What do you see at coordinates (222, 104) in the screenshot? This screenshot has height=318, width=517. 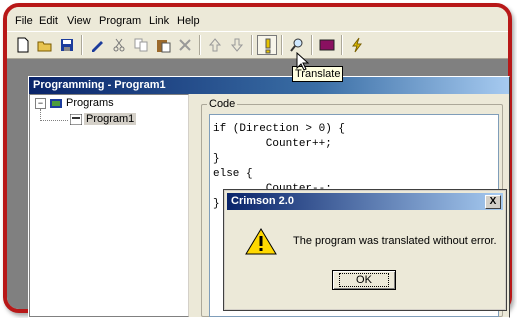 I see `code-label: Code` at bounding box center [222, 104].